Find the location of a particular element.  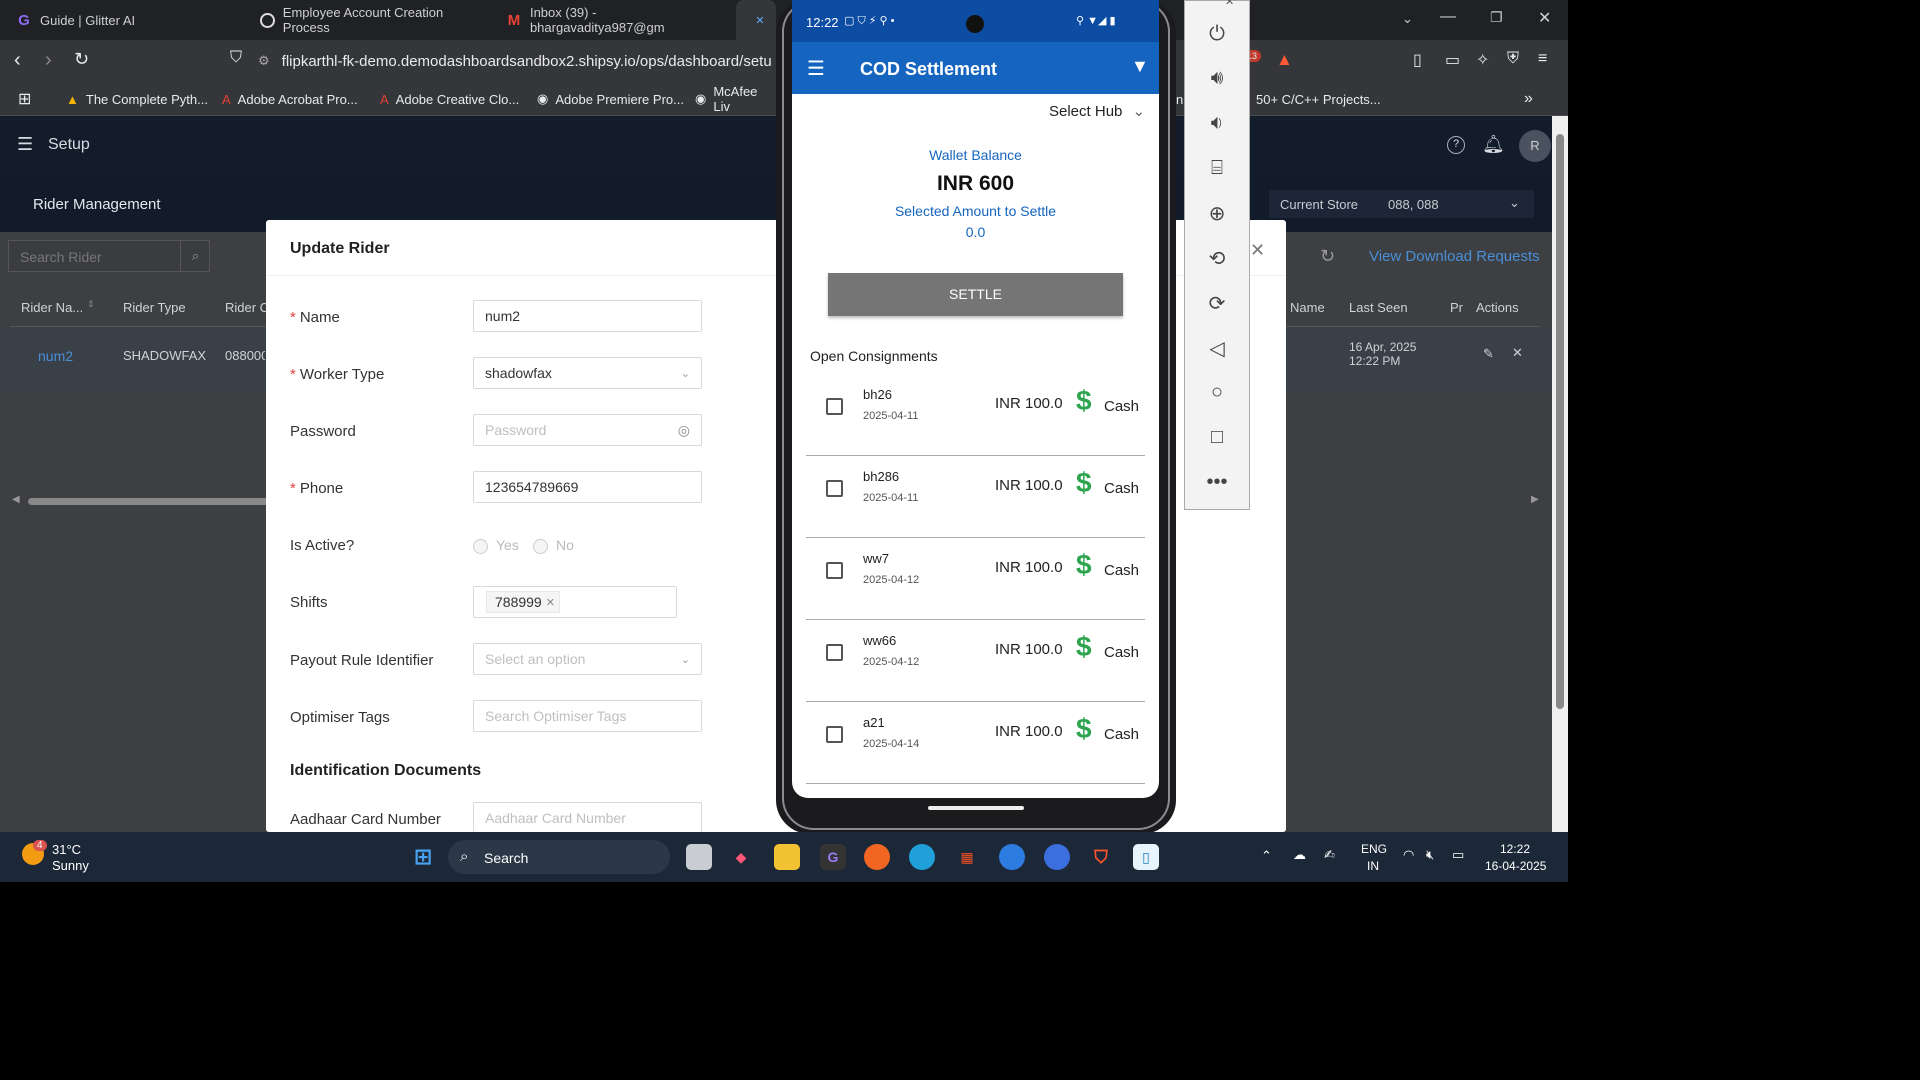

tab-gmail: M Inbox (39) - bhargavaditya987@gm is located at coordinates (612, 20).